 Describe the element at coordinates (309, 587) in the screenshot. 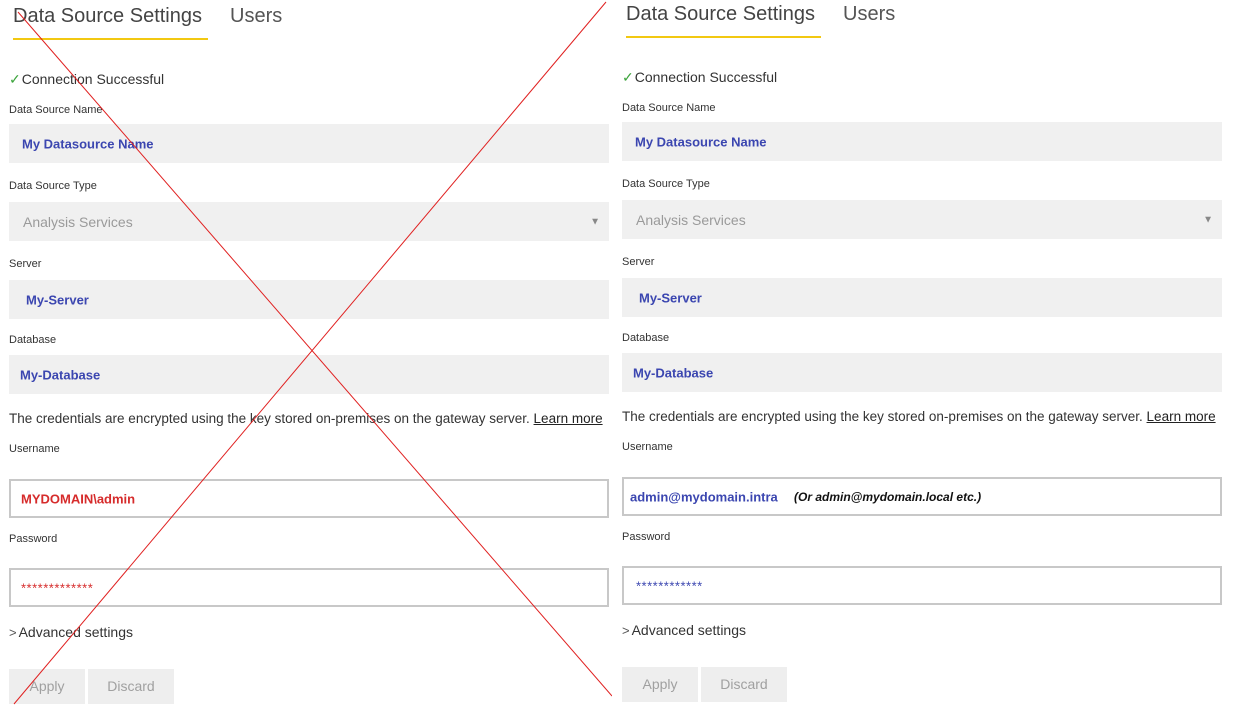

I see `password-input: *************` at that location.